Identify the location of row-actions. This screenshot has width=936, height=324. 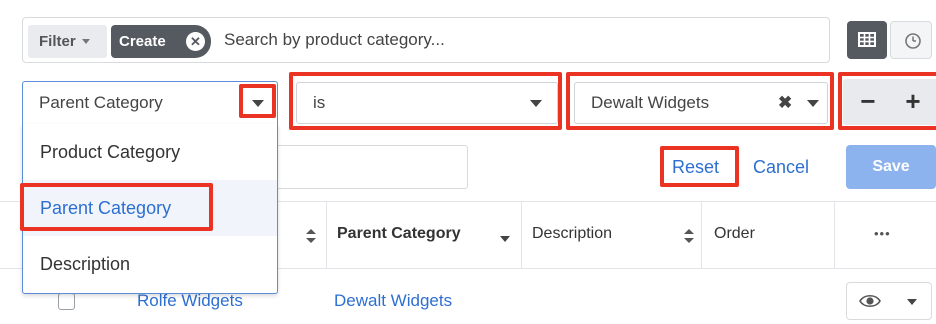
(889, 301).